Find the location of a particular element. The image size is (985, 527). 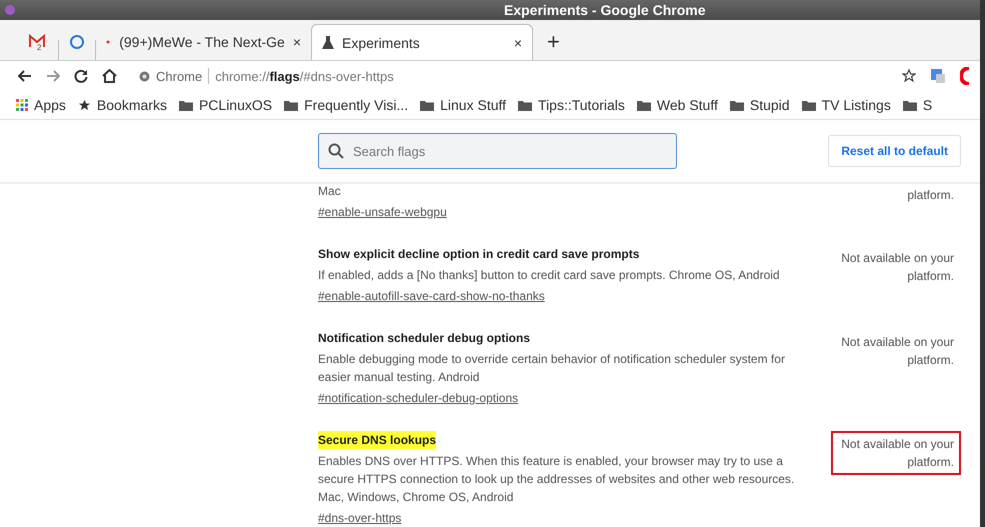

flag-description: Mac is located at coordinates (330, 192).